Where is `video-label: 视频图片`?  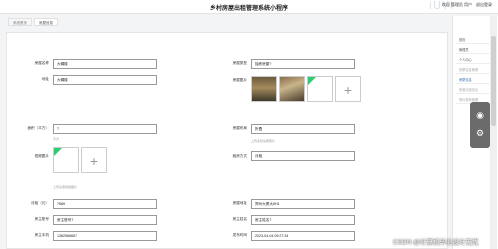
video-label: 视频图片 is located at coordinates (41, 156).